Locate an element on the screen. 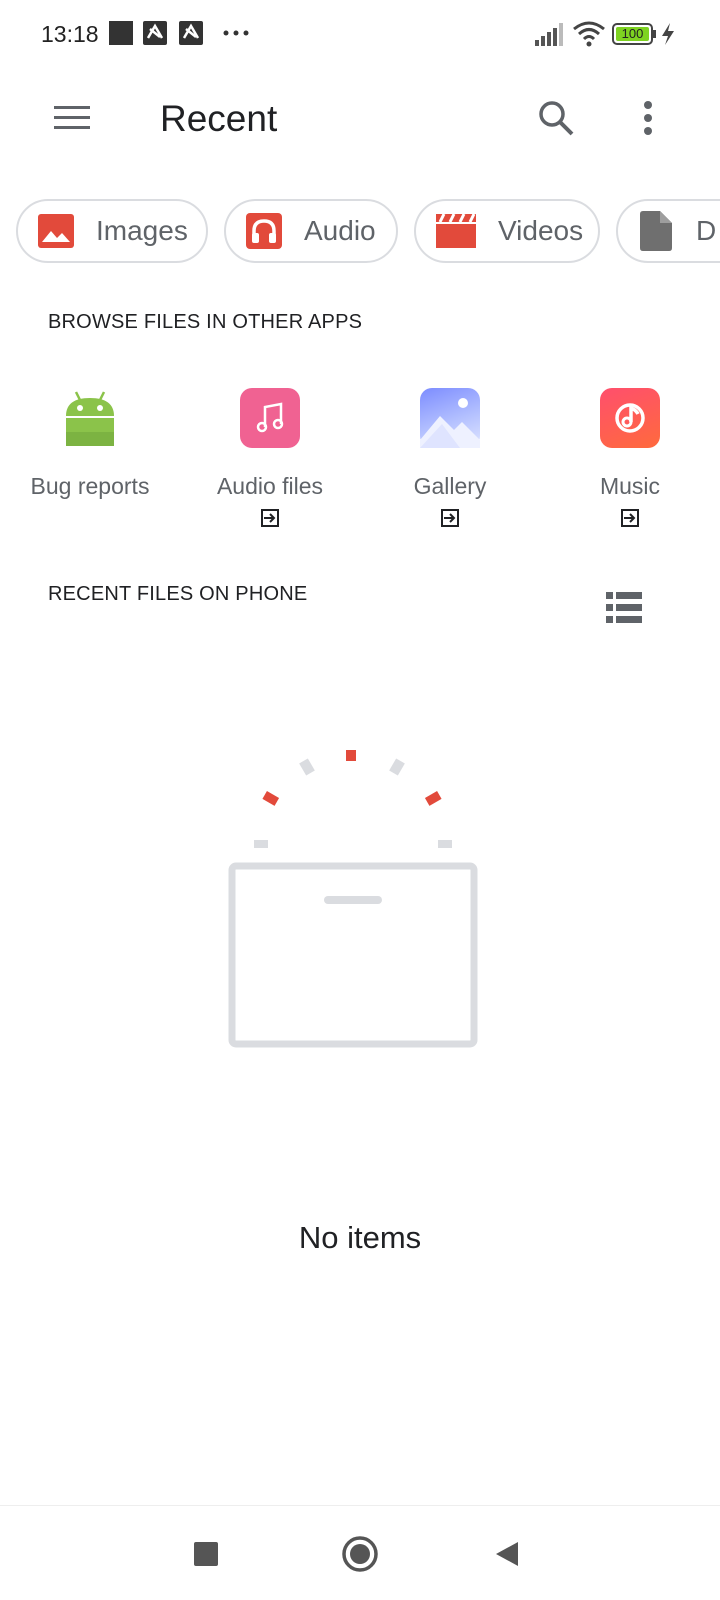  image-icon is located at coordinates (56, 231).